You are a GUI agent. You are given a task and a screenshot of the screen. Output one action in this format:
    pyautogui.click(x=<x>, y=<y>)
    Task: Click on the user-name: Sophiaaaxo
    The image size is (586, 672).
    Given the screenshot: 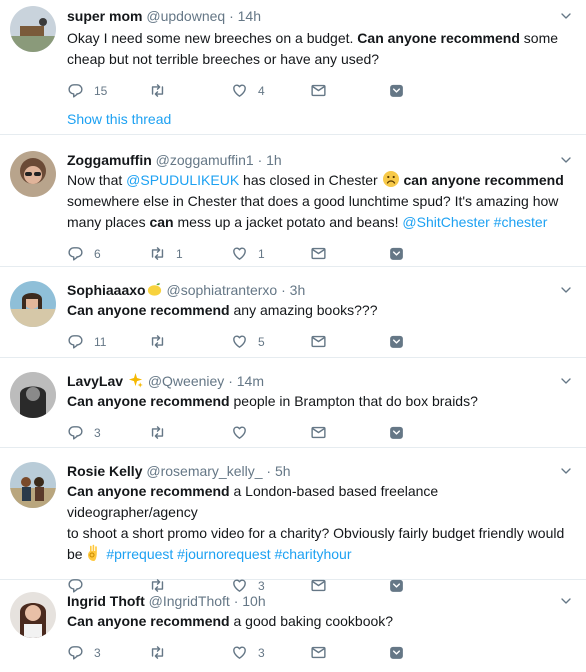 What is the action you would take?
    pyautogui.click(x=106, y=290)
    